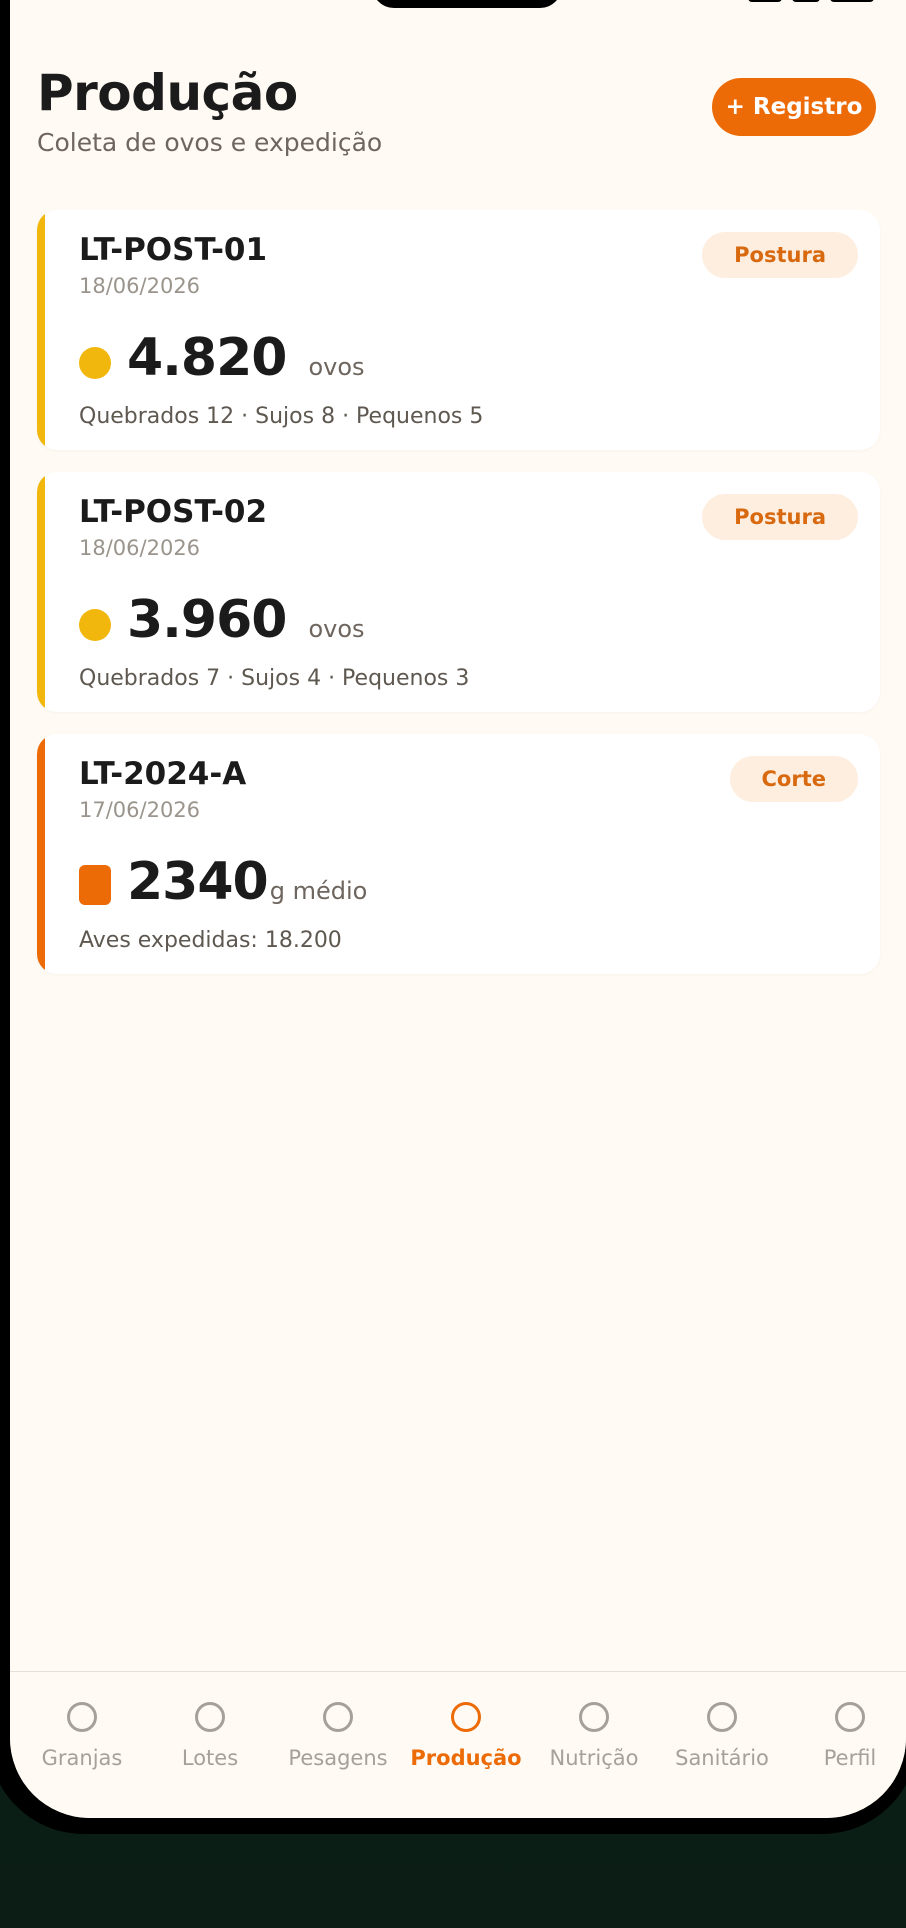 This screenshot has width=906, height=1928. What do you see at coordinates (794, 107) in the screenshot?
I see `add-record-button: + Registro` at bounding box center [794, 107].